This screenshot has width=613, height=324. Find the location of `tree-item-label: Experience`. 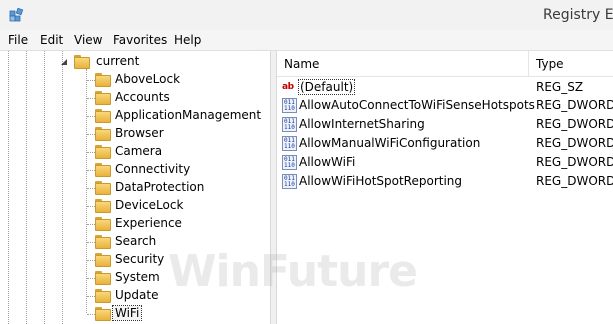

tree-item-label: Experience is located at coordinates (148, 223).